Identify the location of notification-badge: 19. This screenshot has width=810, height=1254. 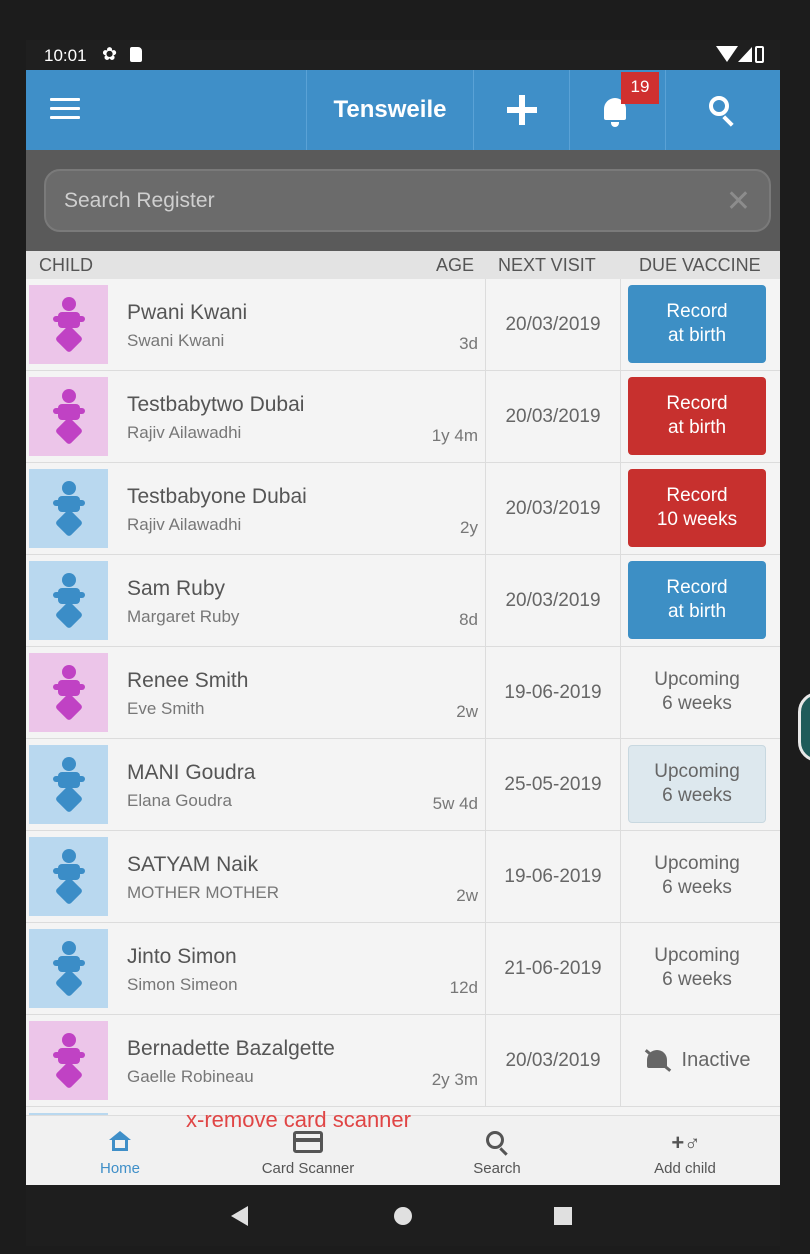
(640, 88).